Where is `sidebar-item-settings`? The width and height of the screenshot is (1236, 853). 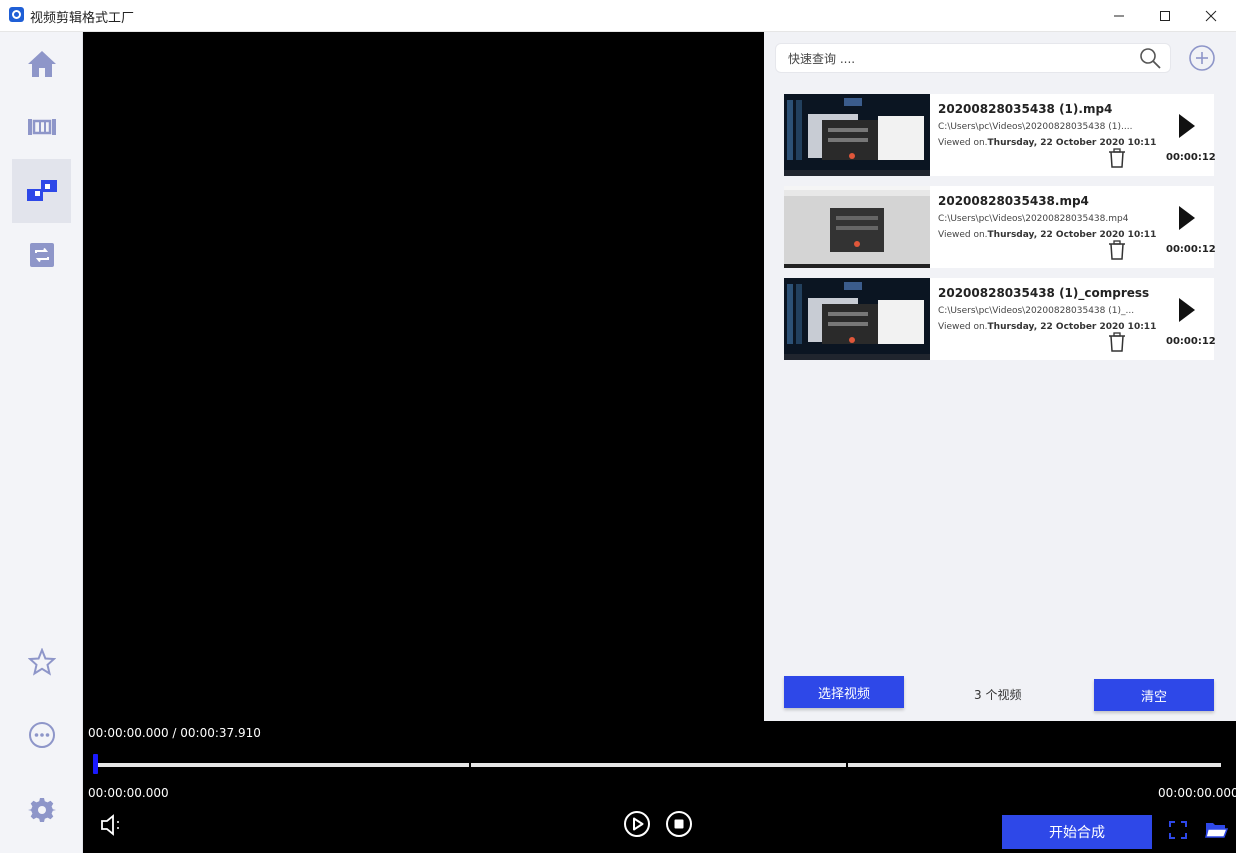
sidebar-item-settings is located at coordinates (41, 810).